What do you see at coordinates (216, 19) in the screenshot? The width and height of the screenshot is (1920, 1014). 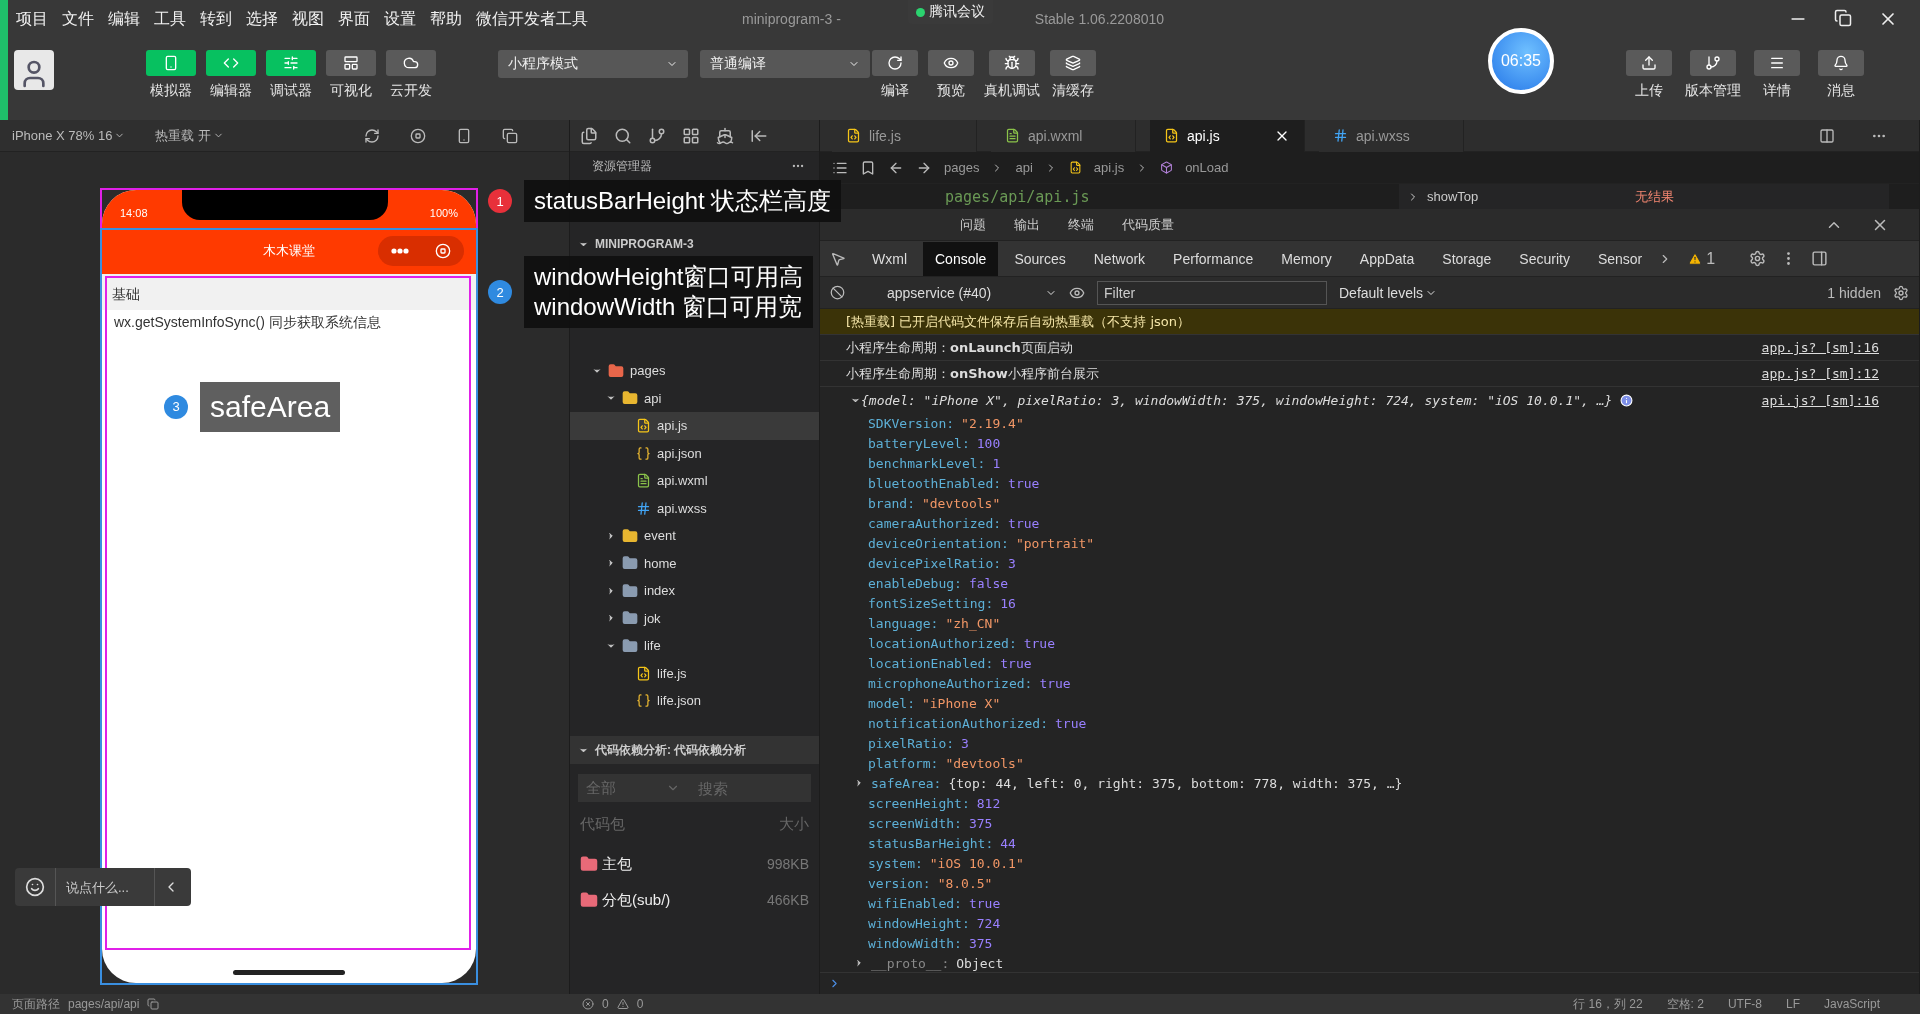 I see `menu-item: 转到` at bounding box center [216, 19].